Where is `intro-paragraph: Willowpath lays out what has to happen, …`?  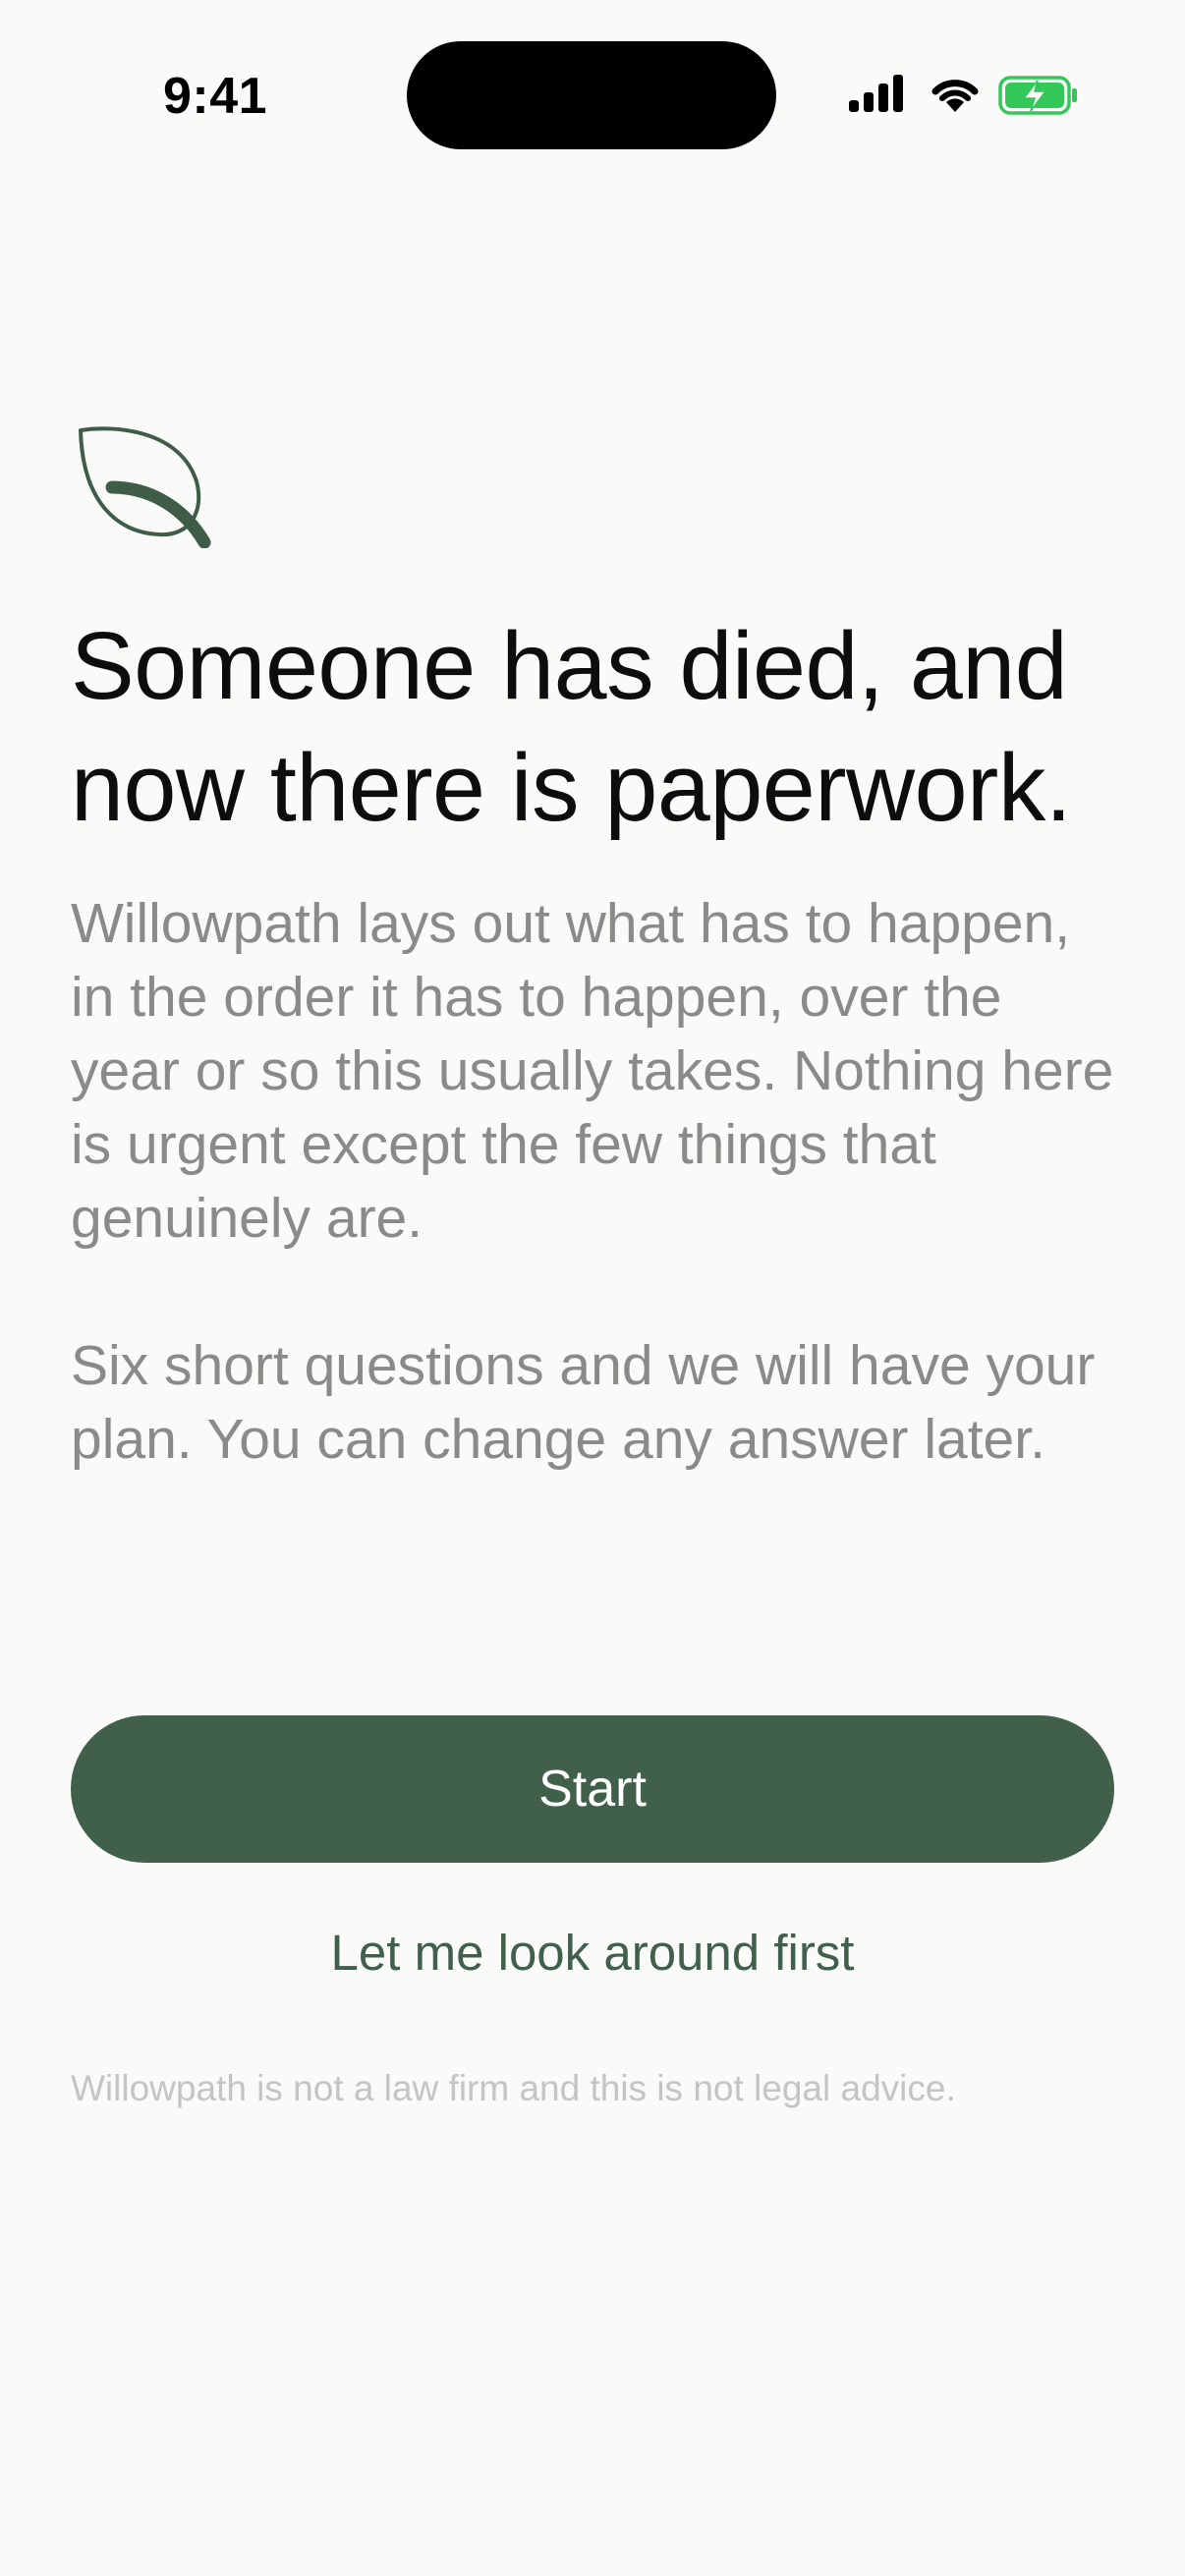
intro-paragraph: Willowpath lays out what has to happen, … is located at coordinates (592, 1071).